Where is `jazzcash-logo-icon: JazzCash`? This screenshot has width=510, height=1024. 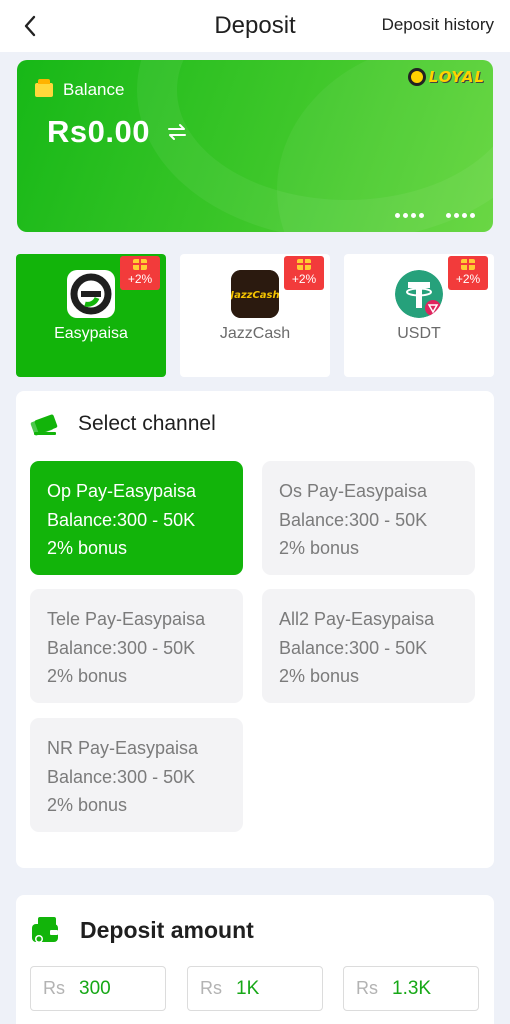
jazzcash-logo-icon: JazzCash is located at coordinates (255, 294).